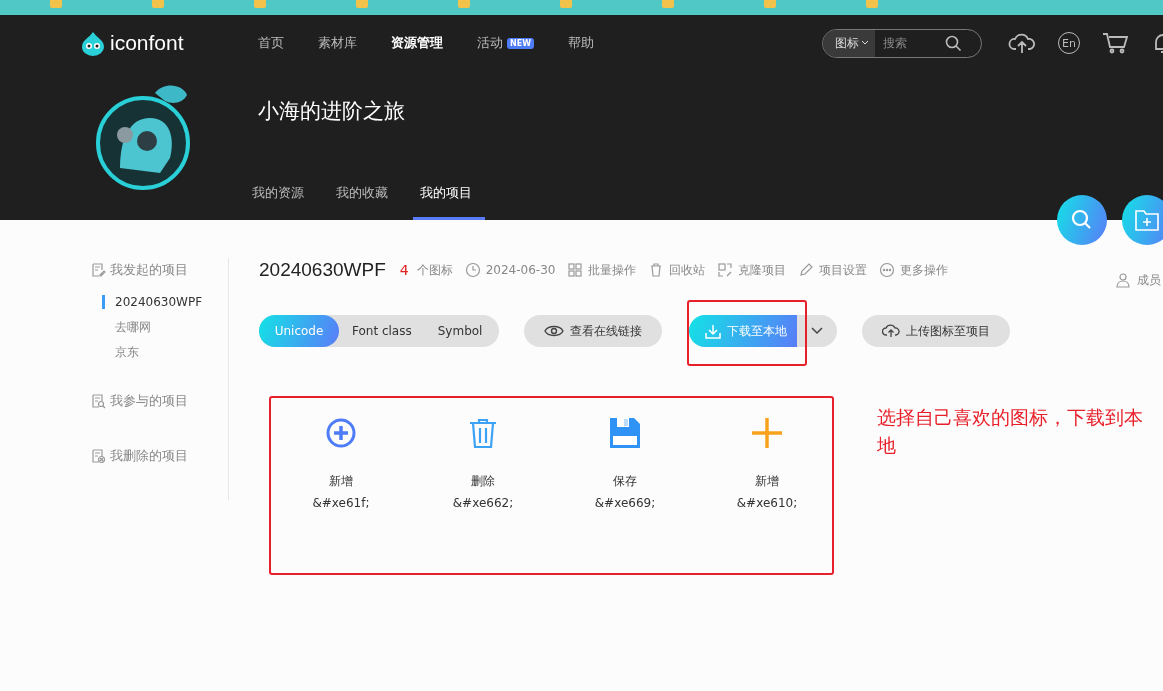 This screenshot has width=1163, height=691. What do you see at coordinates (337, 43) in the screenshot?
I see `nav-link: 素材库` at bounding box center [337, 43].